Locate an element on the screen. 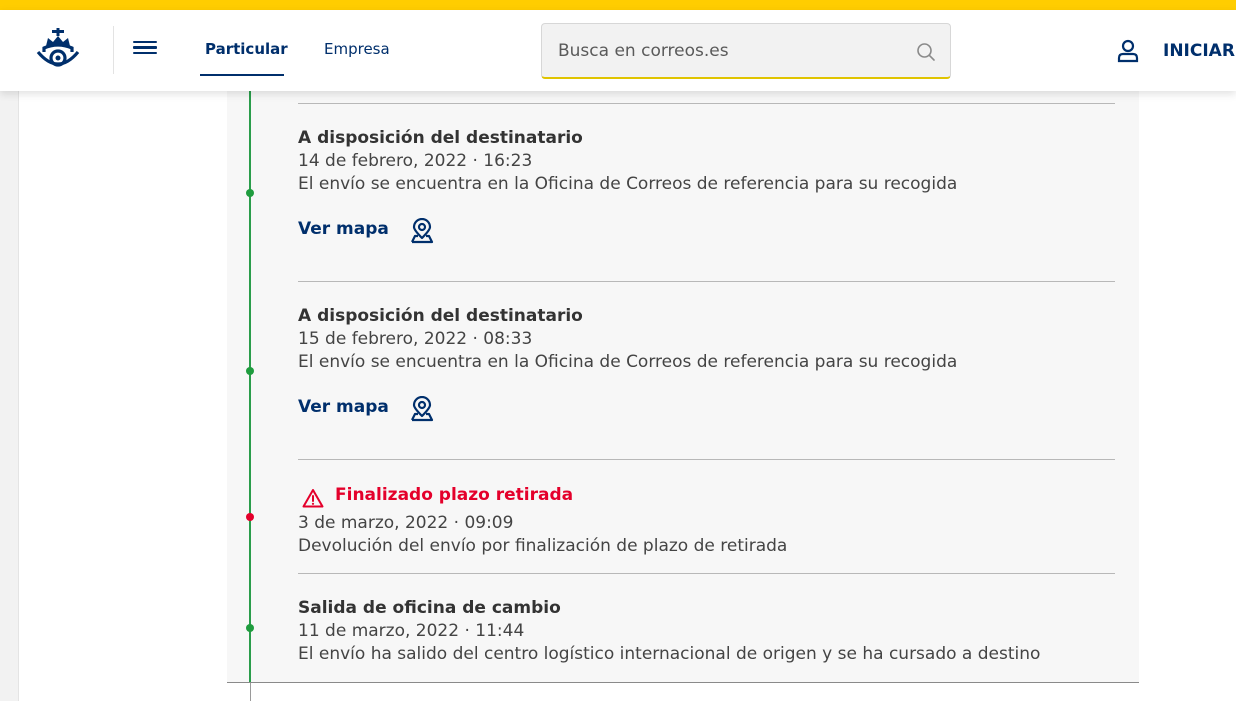 This screenshot has height=701, width=1236. warning-icon is located at coordinates (313, 498).